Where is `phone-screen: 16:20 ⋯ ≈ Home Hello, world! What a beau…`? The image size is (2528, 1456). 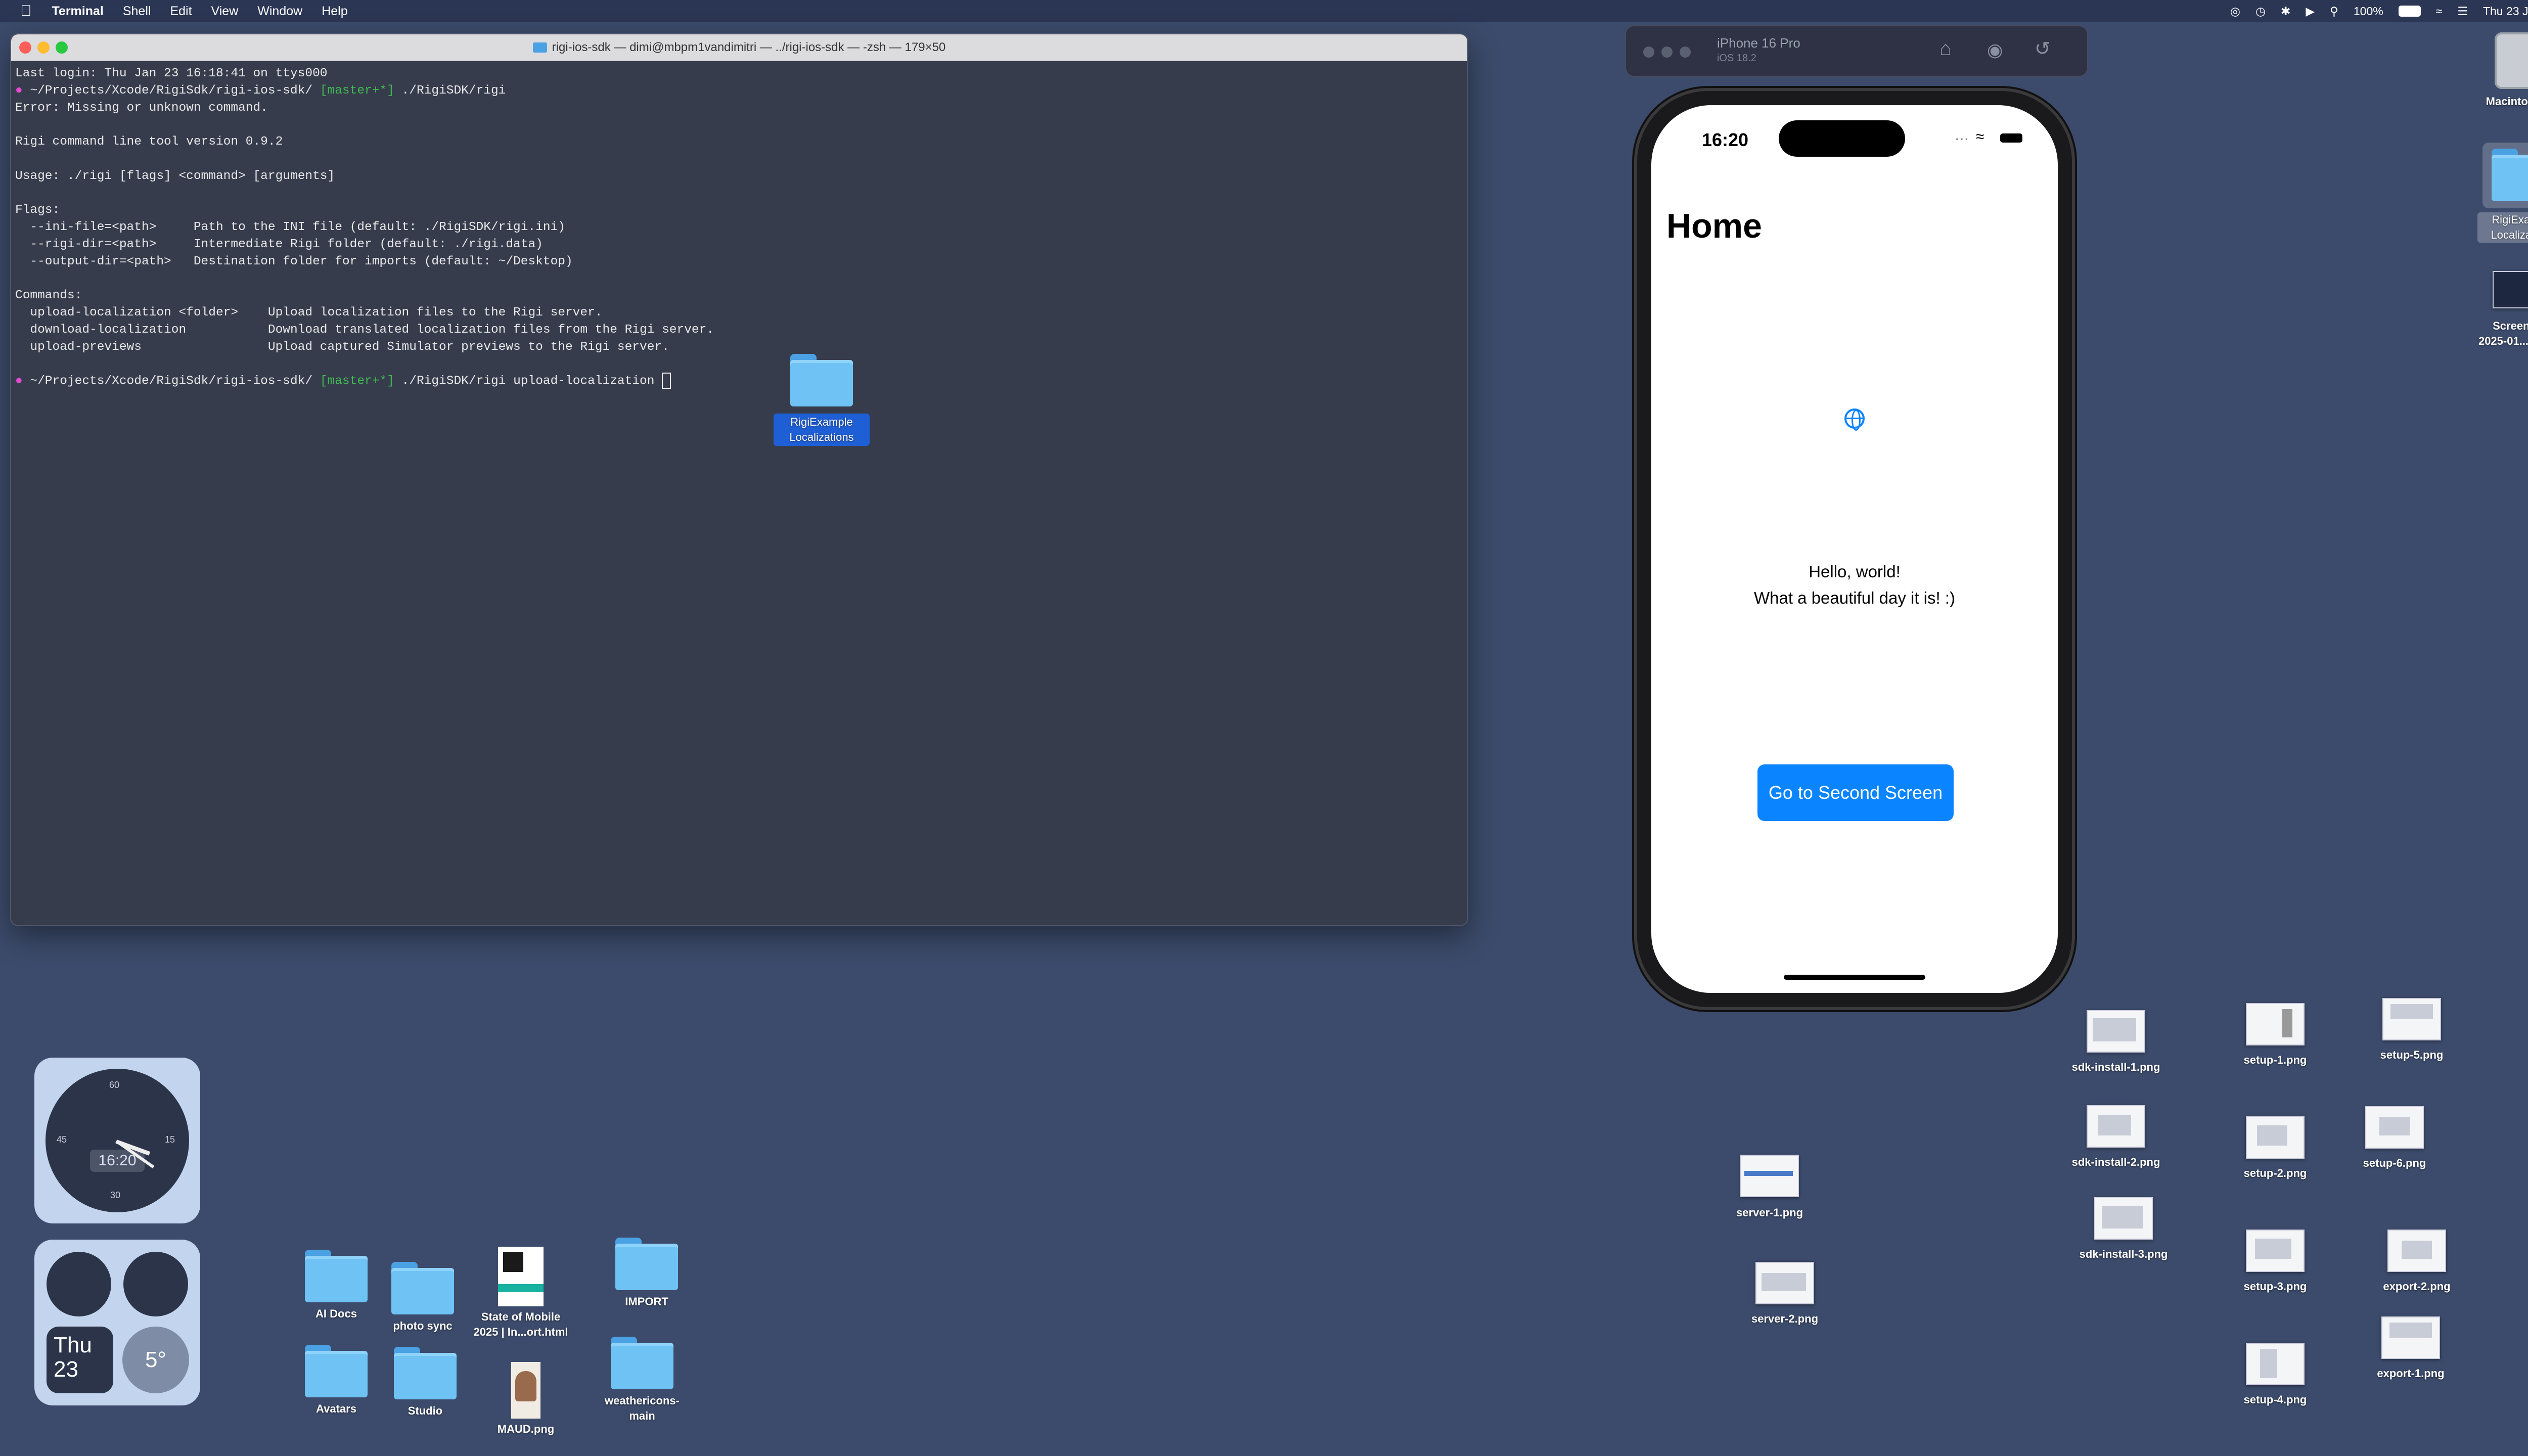 phone-screen: 16:20 ⋯ ≈ Home Hello, world! What a beau… is located at coordinates (1855, 549).